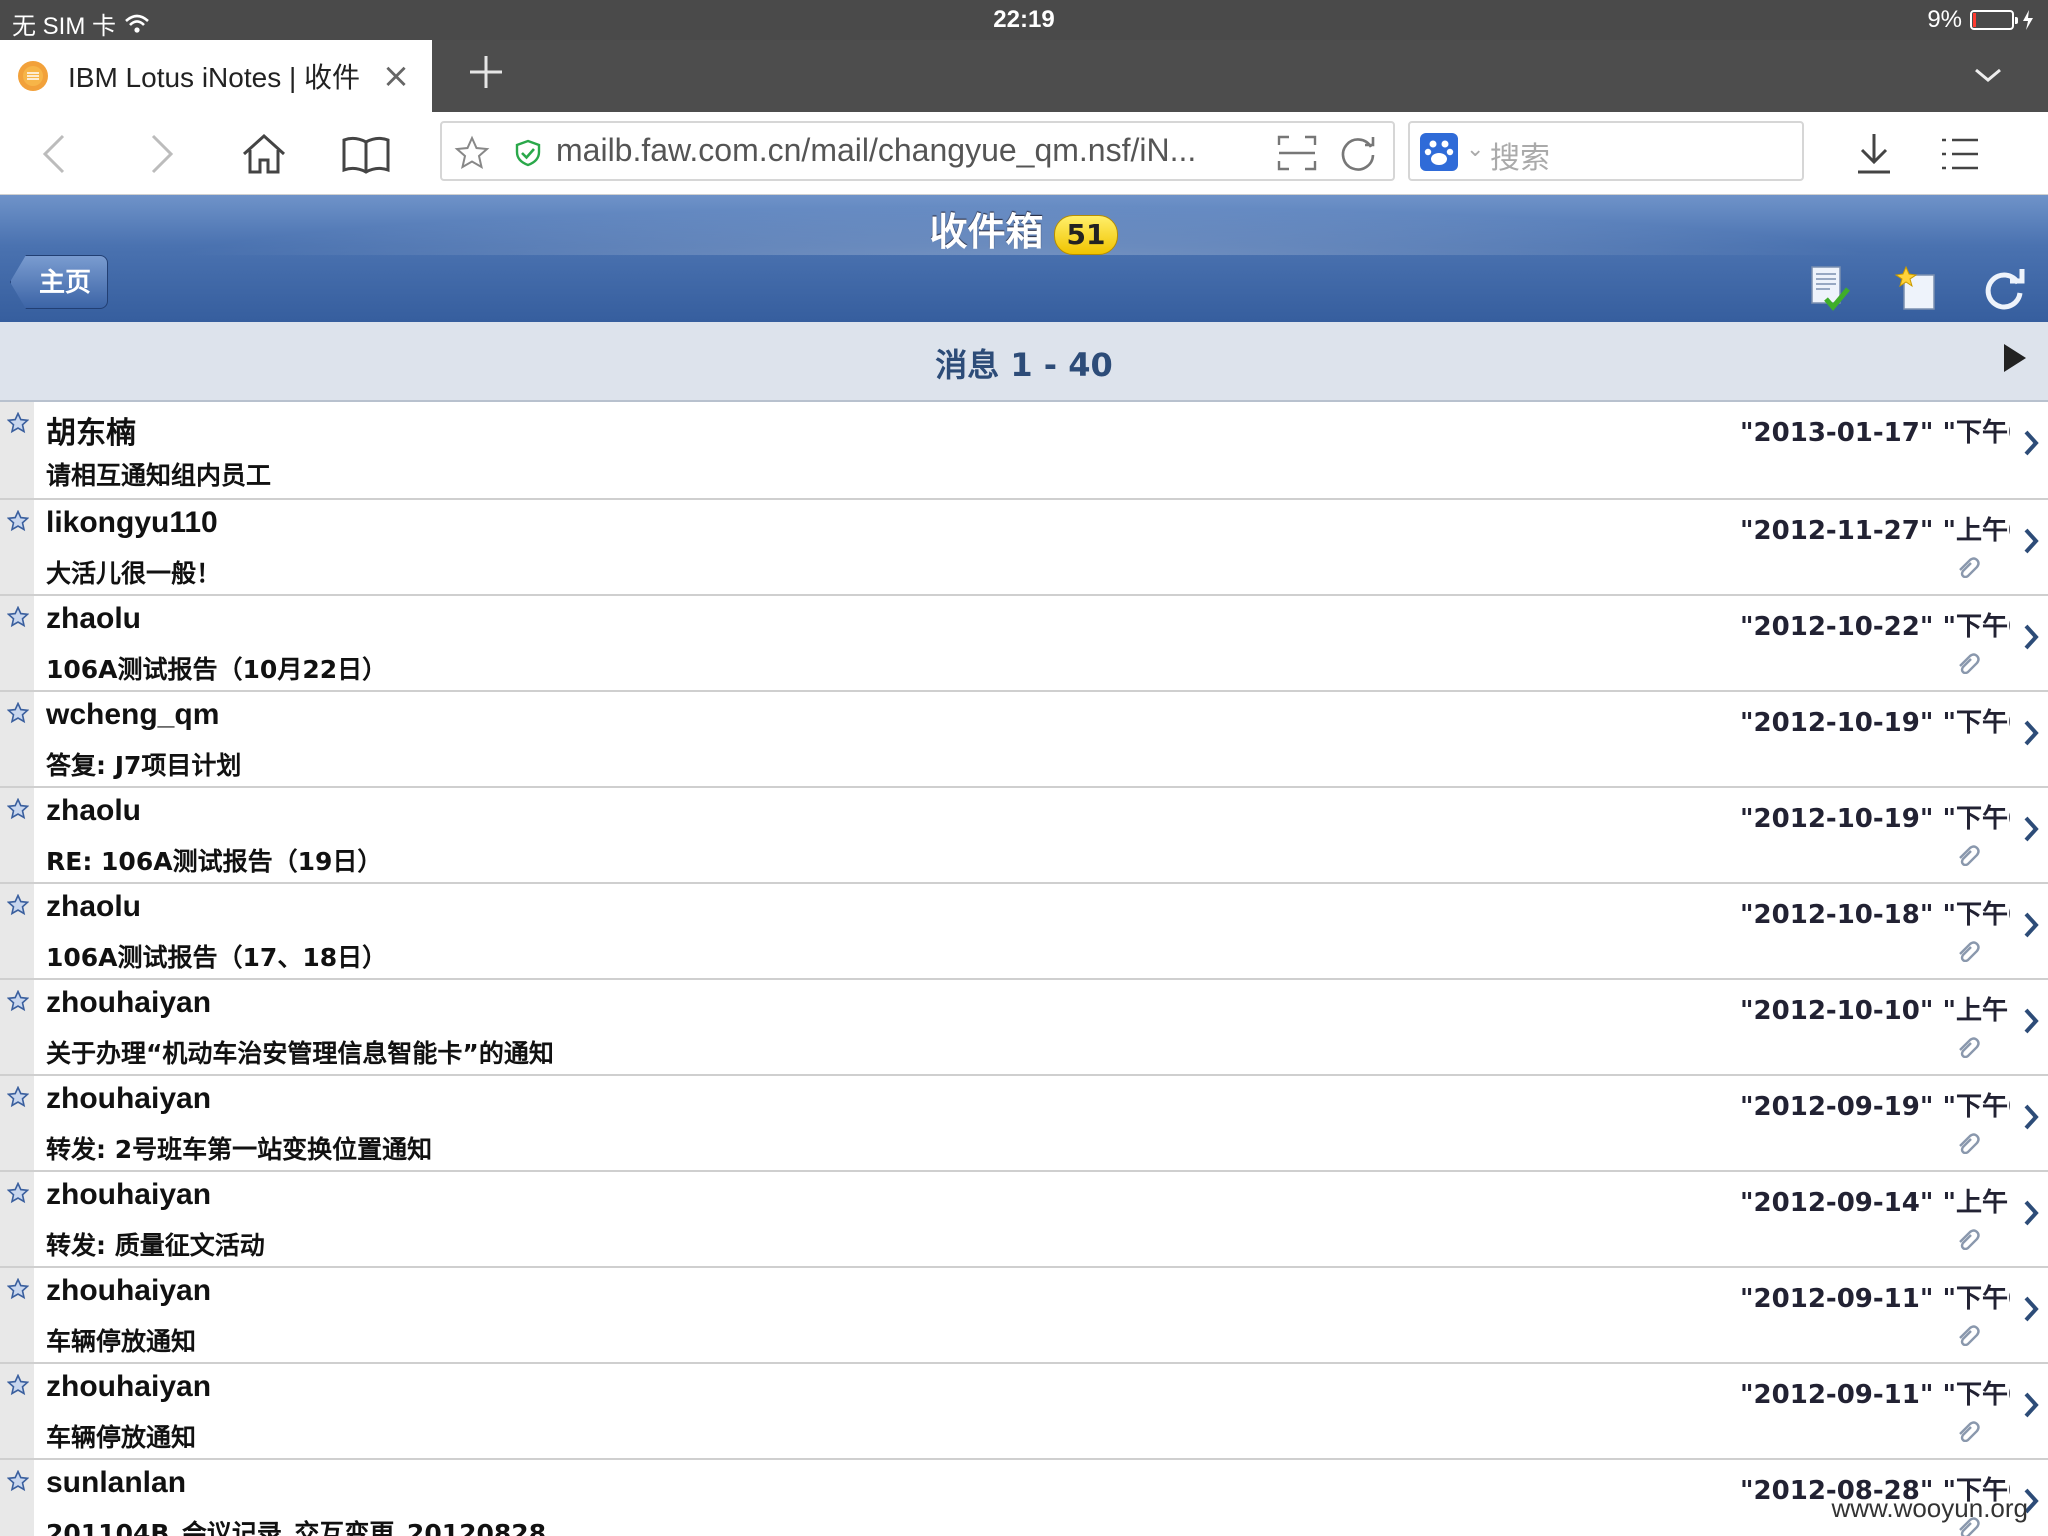  Describe the element at coordinates (134, 573) in the screenshot. I see `message-subject: 大活儿很一般！` at that location.